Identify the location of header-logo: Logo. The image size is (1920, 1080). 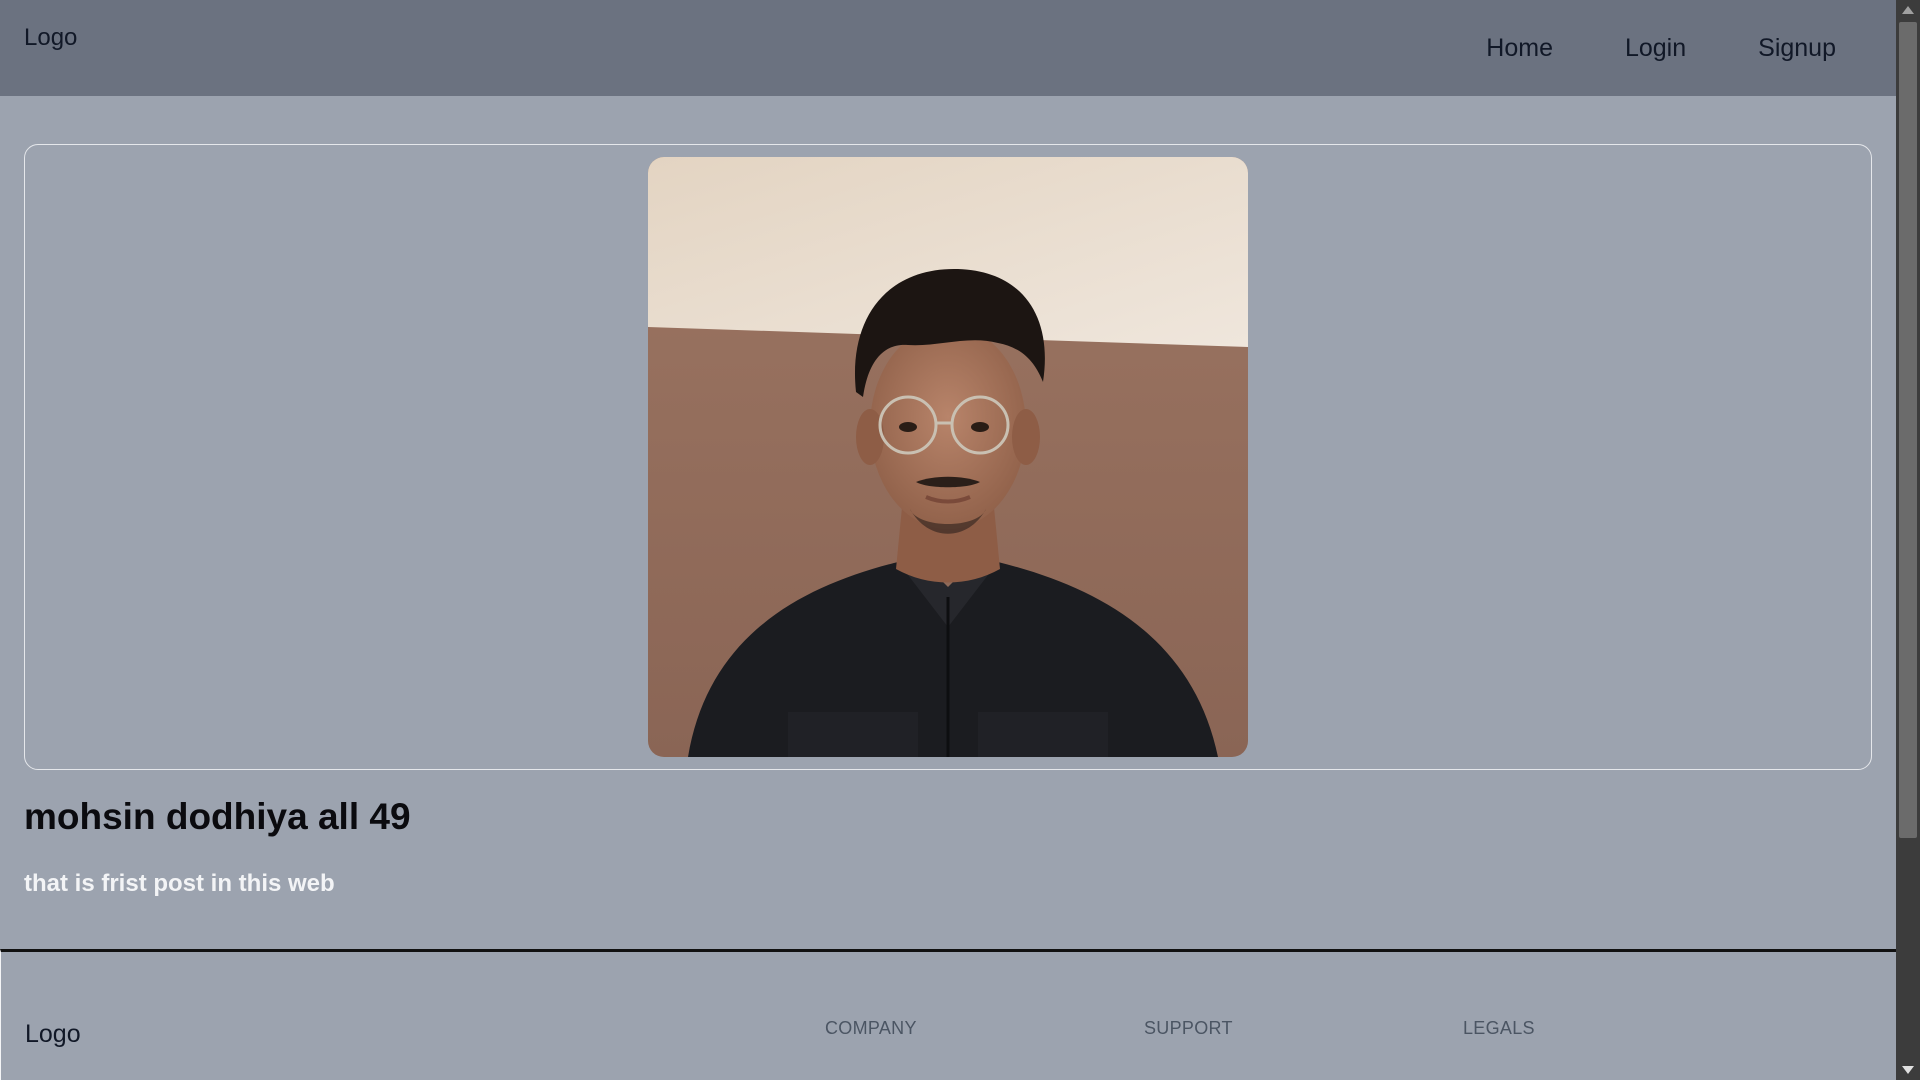
(50, 38).